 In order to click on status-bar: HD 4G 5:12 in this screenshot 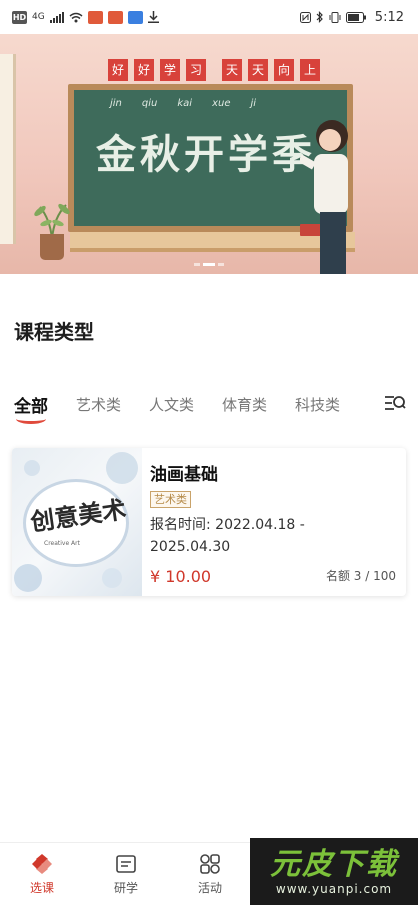, I will do `click(209, 17)`.